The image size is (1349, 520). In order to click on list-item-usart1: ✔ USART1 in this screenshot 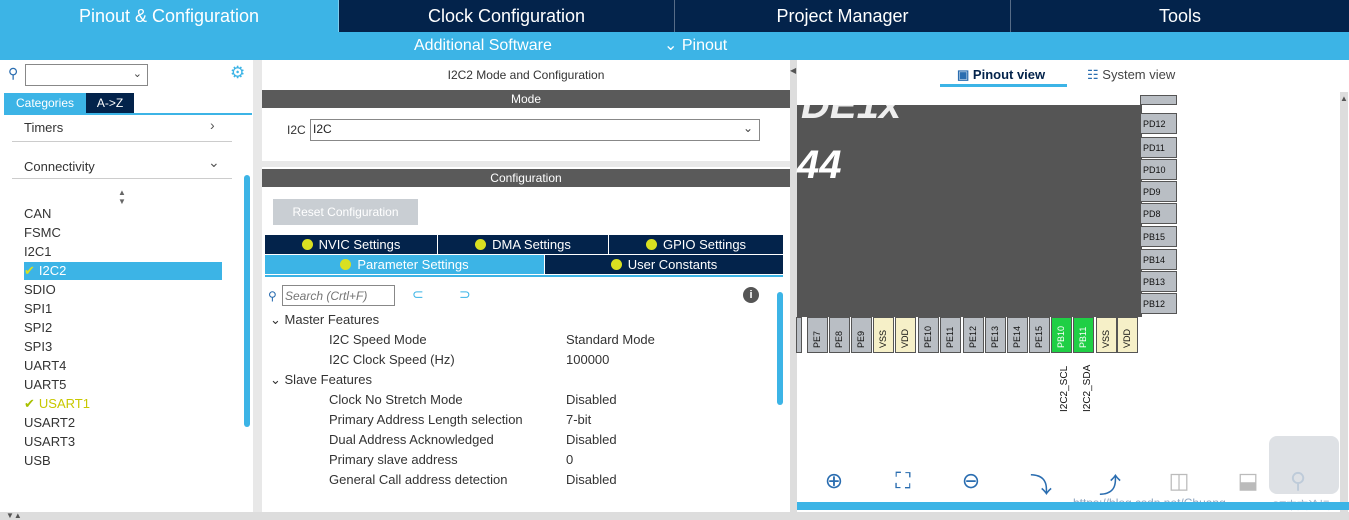, I will do `click(57, 404)`.